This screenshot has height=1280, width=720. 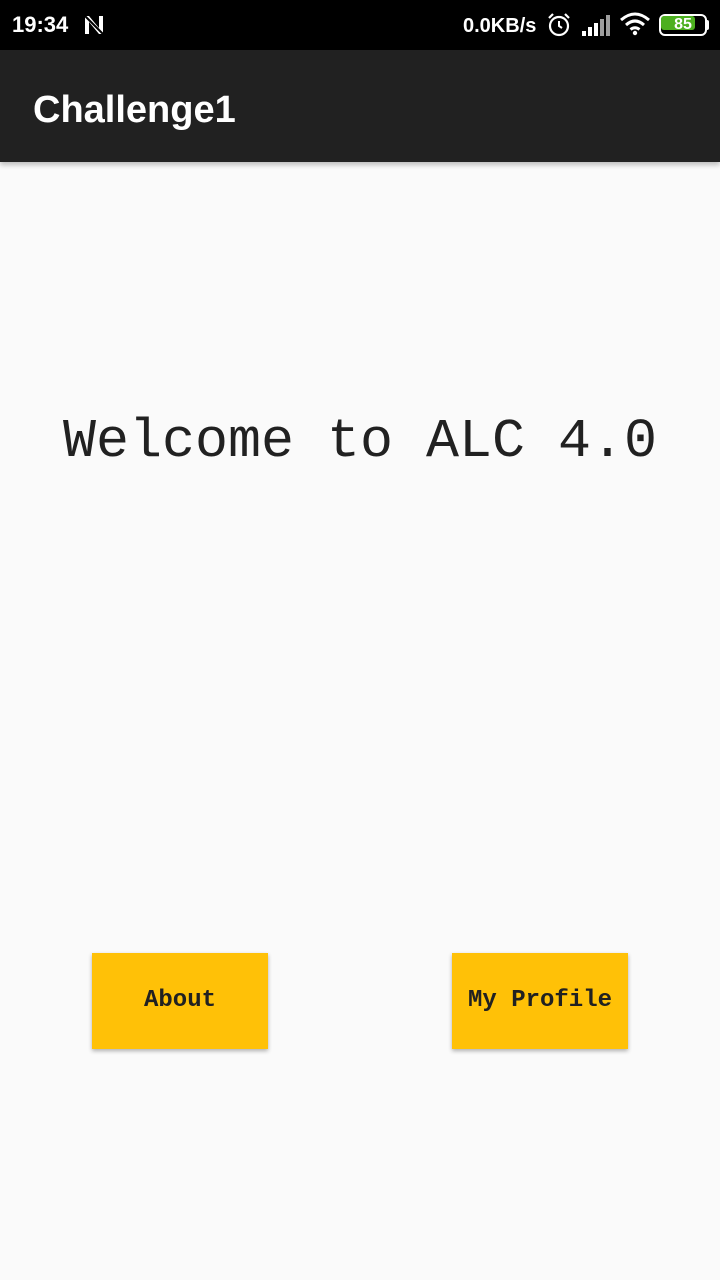 What do you see at coordinates (500, 26) in the screenshot?
I see `network-speed: 0.0KB/s` at bounding box center [500, 26].